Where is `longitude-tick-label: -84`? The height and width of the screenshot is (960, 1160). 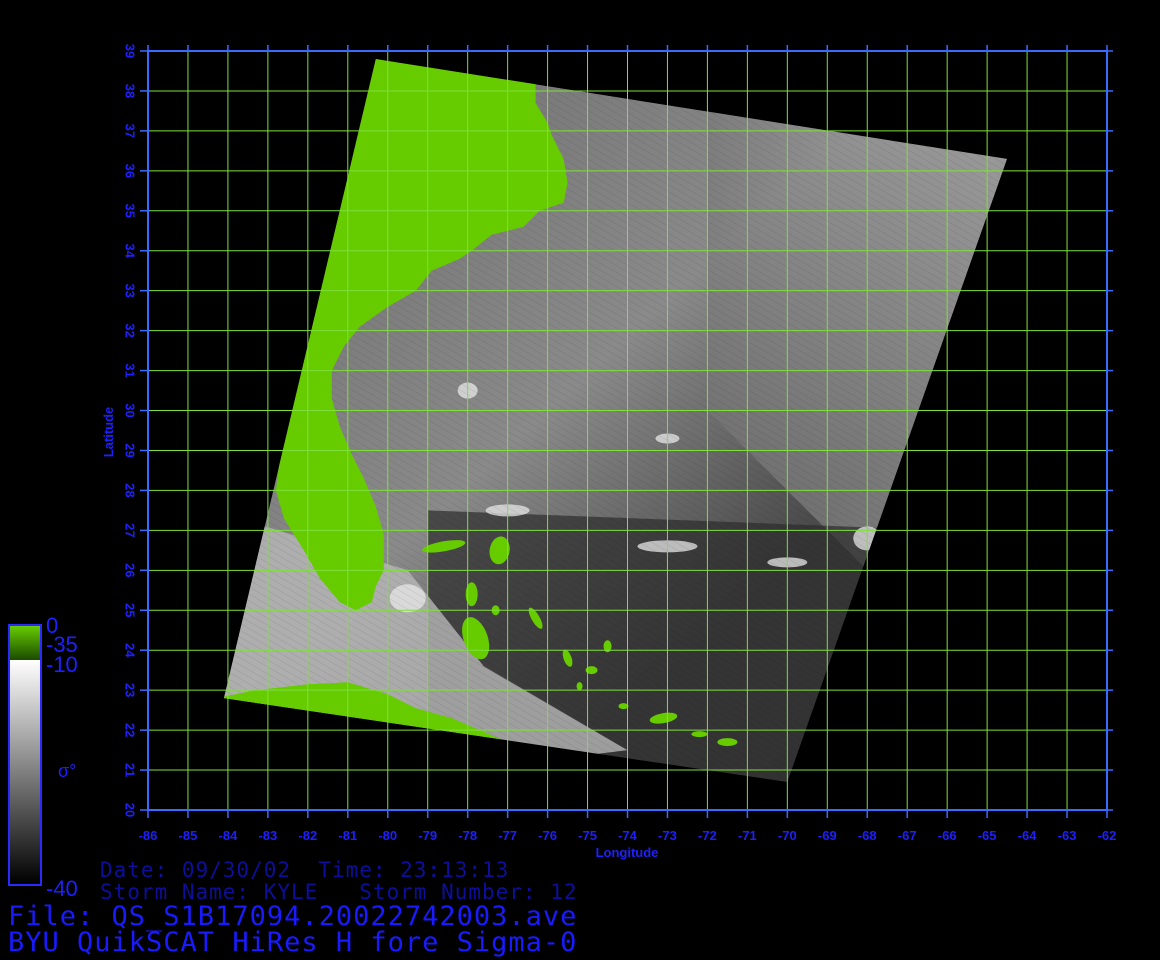
longitude-tick-label: -84 is located at coordinates (229, 835).